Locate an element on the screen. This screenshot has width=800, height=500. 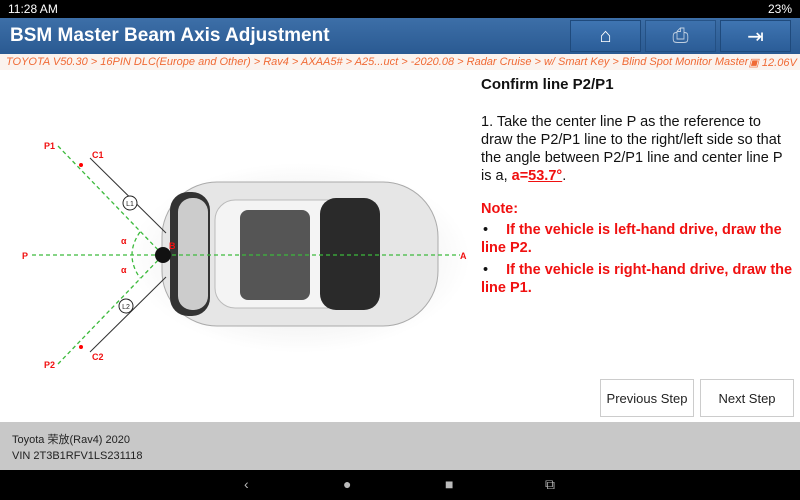
label-c2: C2 is located at coordinates (98, 357).